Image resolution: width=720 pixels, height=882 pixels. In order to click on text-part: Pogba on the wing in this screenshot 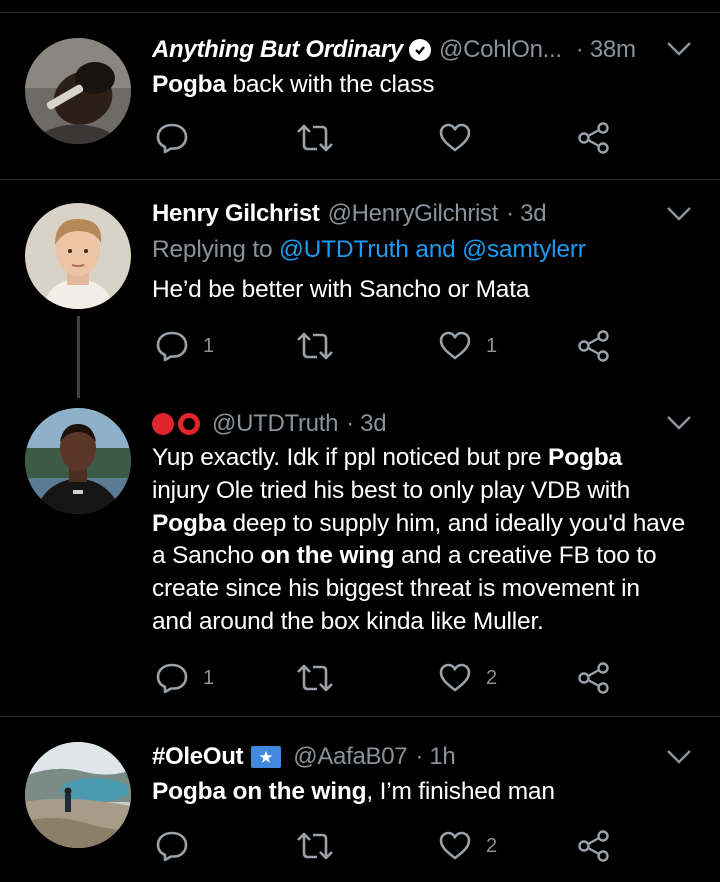, I will do `click(259, 791)`.